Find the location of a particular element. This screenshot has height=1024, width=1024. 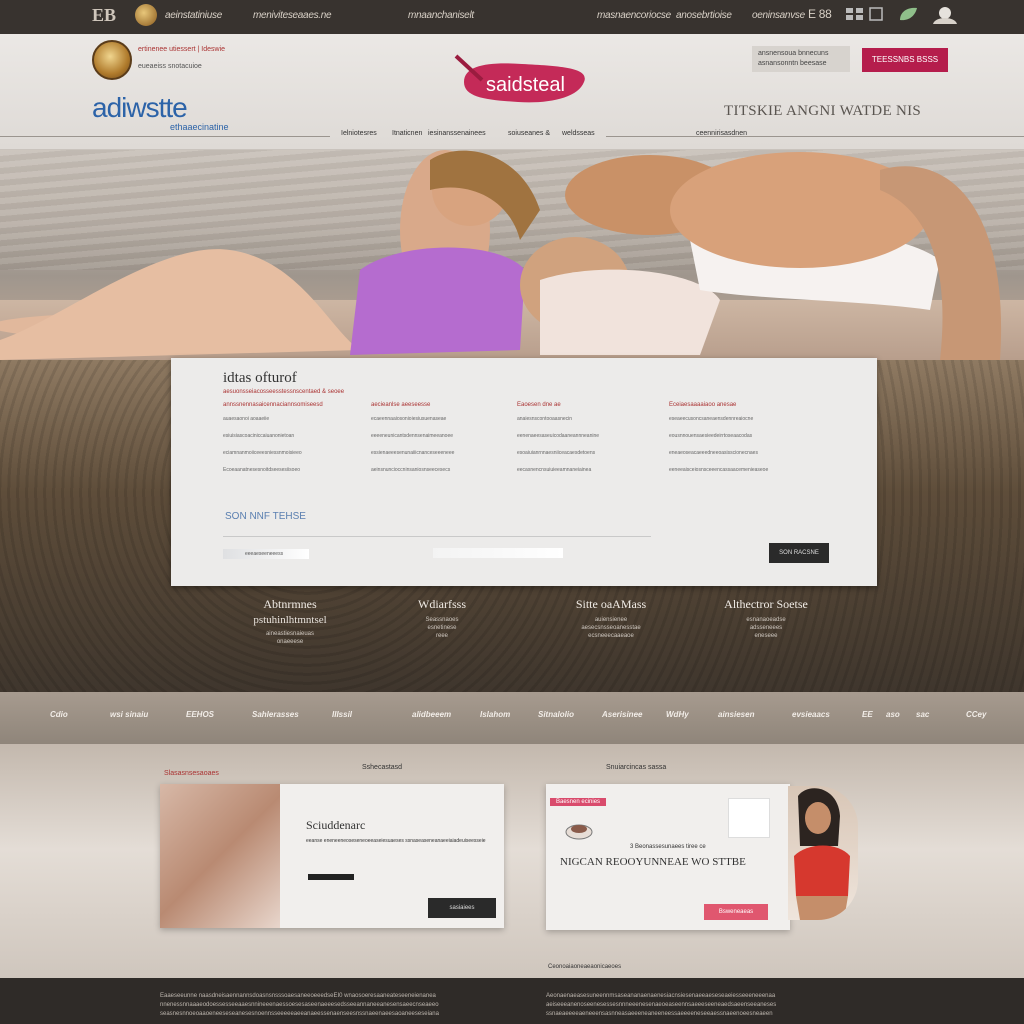

card-right-header: Snuiarcincas sassa is located at coordinates (636, 767).